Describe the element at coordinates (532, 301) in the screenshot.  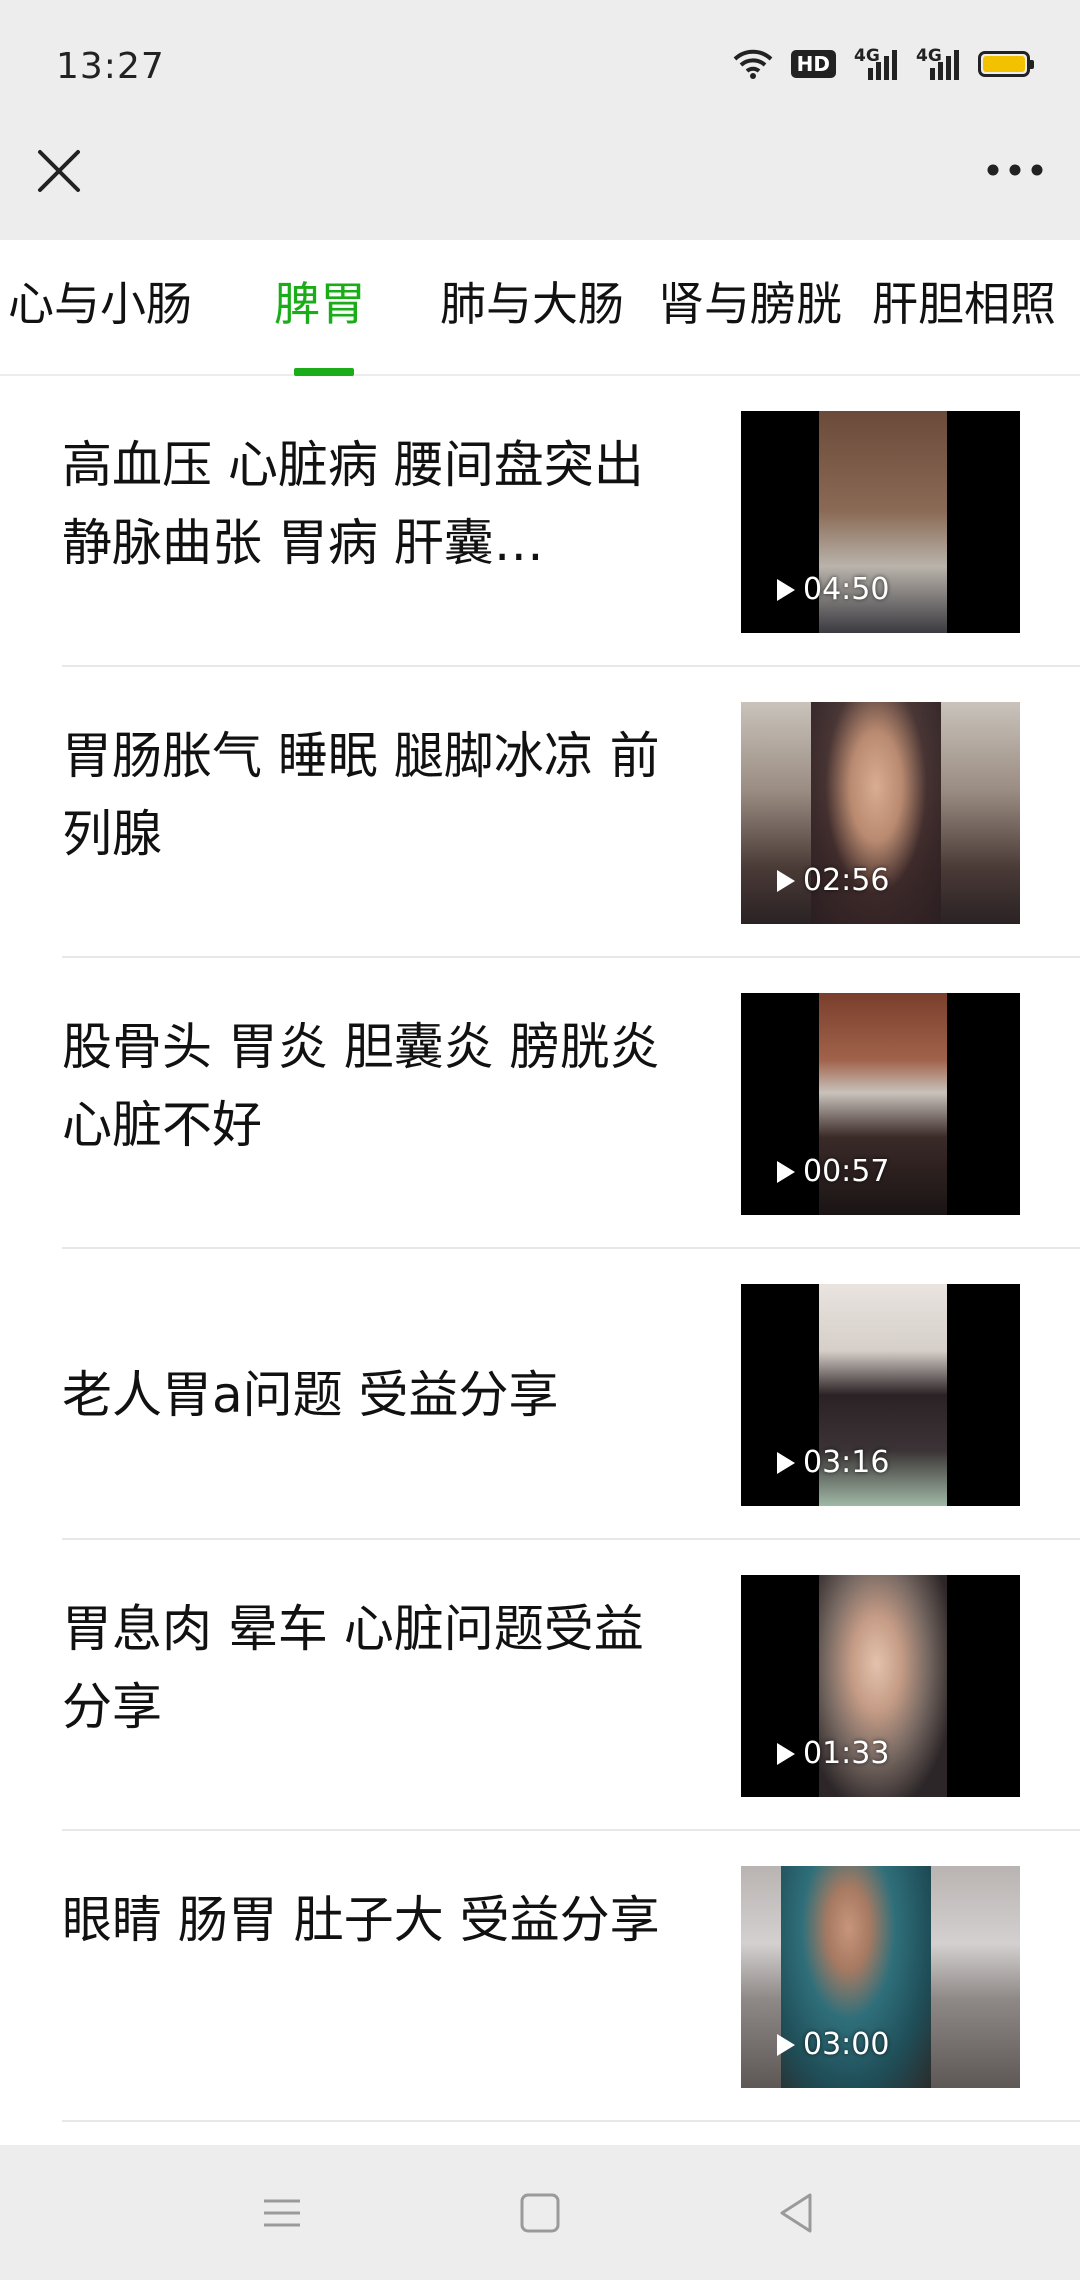
I see `tab-lung-large-intestine: 肺与大肠` at that location.